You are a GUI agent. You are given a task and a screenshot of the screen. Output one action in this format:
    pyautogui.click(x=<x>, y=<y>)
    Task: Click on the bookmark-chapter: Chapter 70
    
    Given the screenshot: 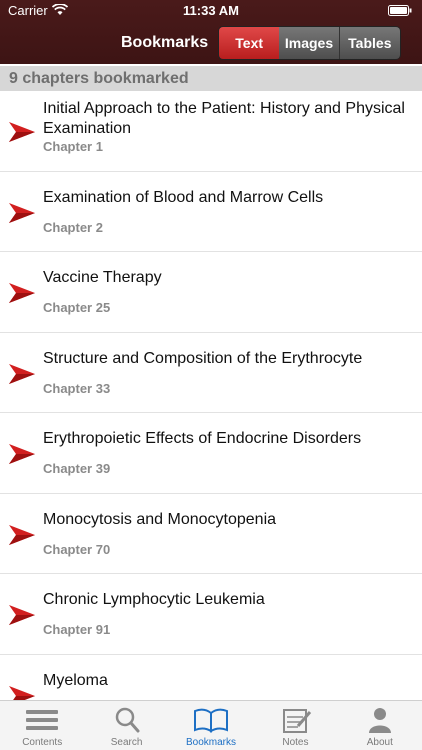 What is the action you would take?
    pyautogui.click(x=77, y=549)
    